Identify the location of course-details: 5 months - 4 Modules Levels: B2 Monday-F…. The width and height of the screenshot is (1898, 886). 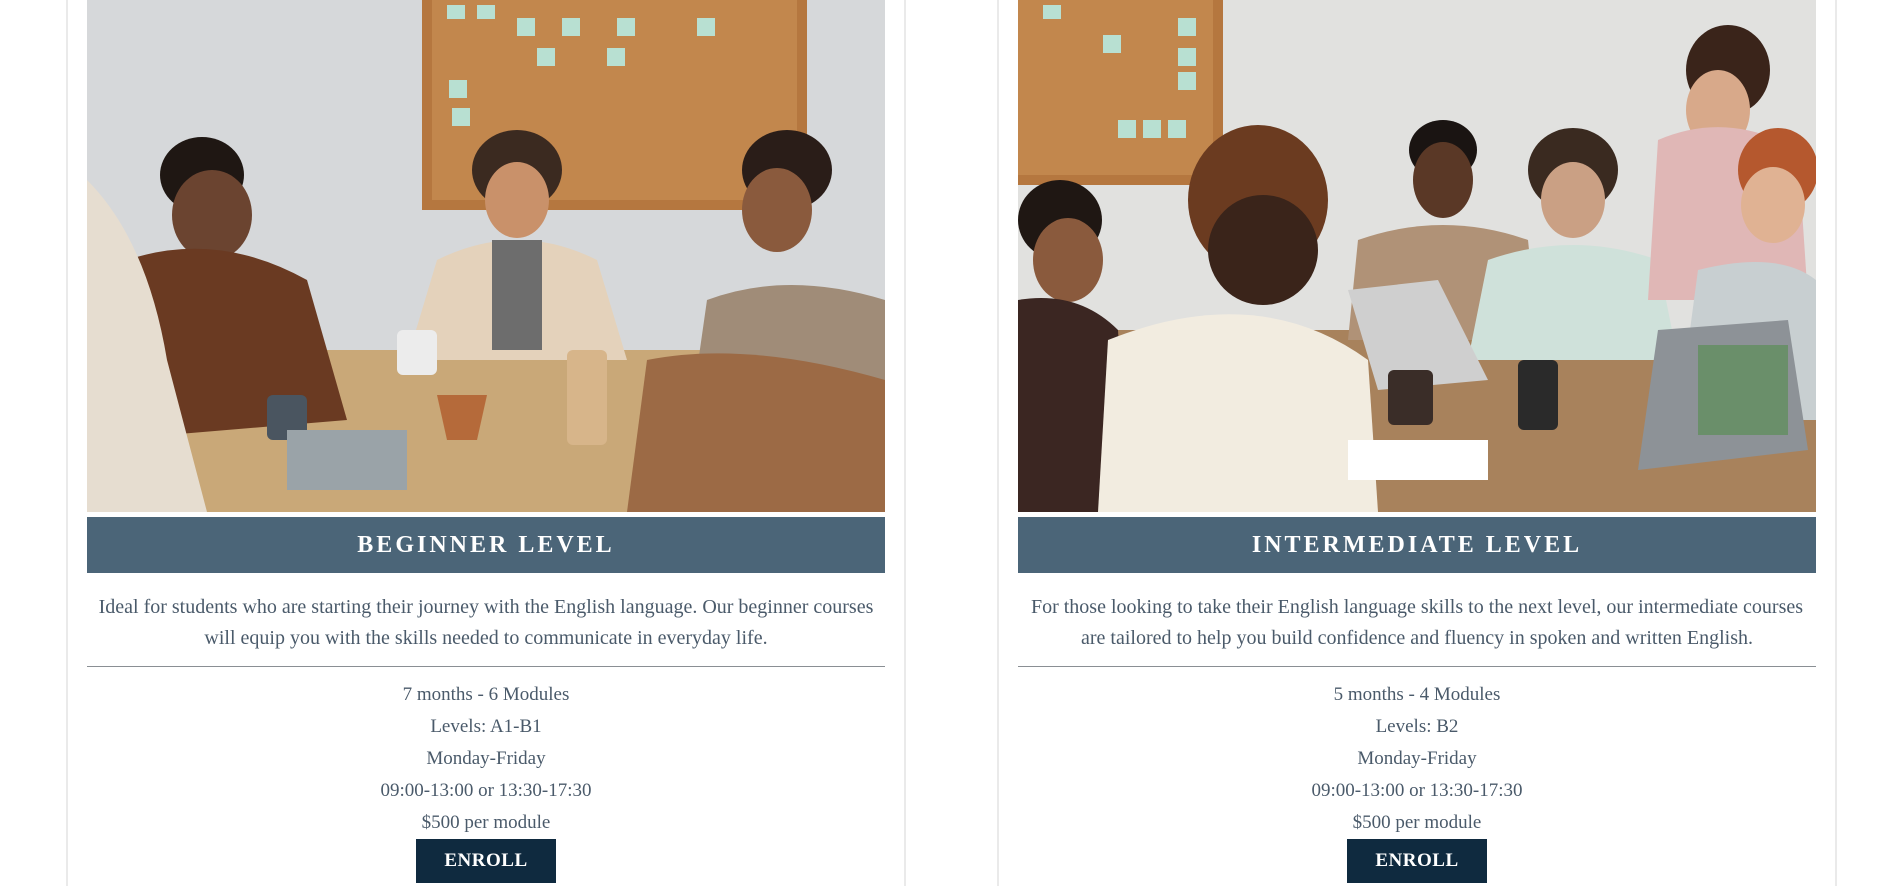
(1417, 759).